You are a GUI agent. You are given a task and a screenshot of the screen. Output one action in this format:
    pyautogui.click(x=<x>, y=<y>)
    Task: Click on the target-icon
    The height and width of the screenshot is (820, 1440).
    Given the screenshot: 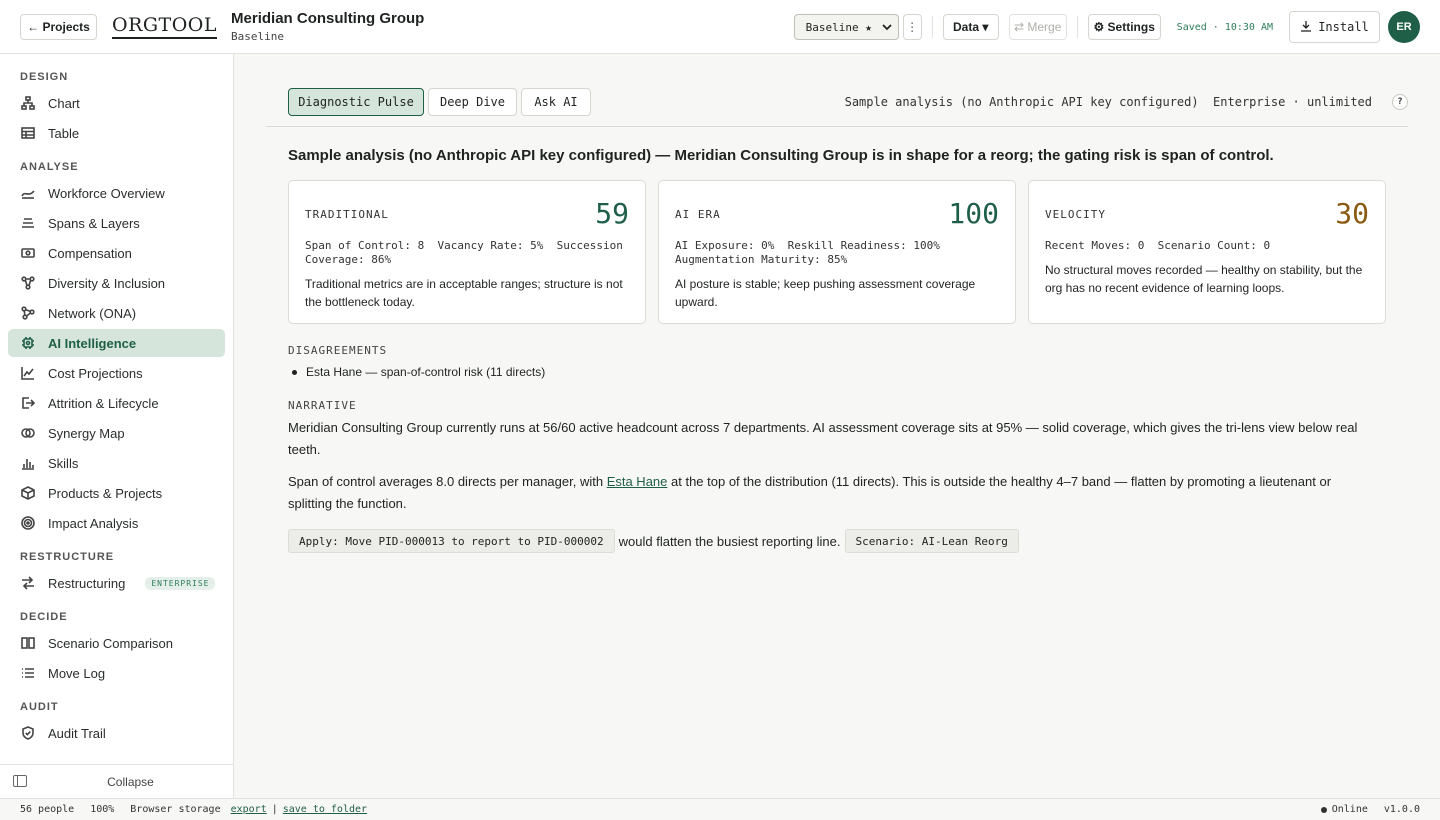 What is the action you would take?
    pyautogui.click(x=28, y=523)
    